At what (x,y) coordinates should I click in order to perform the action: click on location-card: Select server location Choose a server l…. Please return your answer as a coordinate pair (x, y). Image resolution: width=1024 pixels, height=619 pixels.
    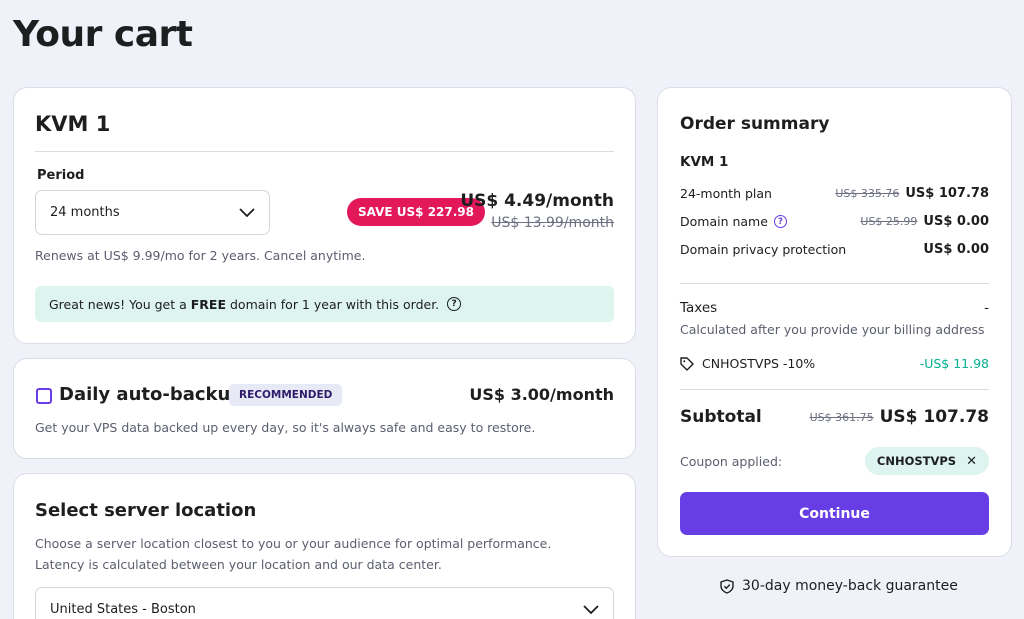
    Looking at the image, I should click on (324, 546).